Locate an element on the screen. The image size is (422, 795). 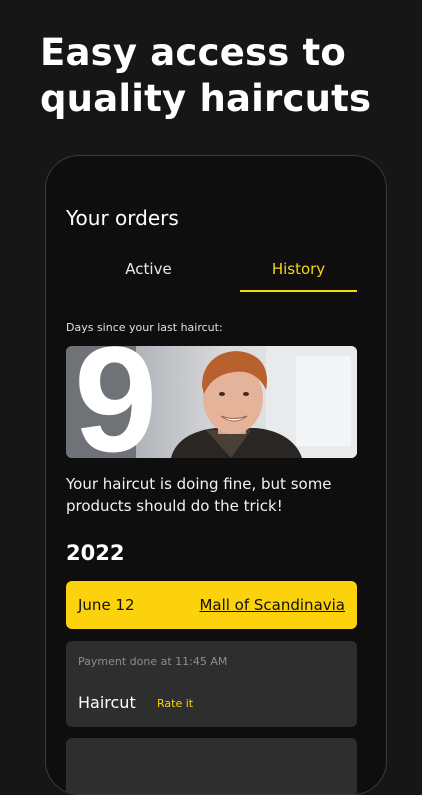
order-date: June 12 is located at coordinates (106, 605).